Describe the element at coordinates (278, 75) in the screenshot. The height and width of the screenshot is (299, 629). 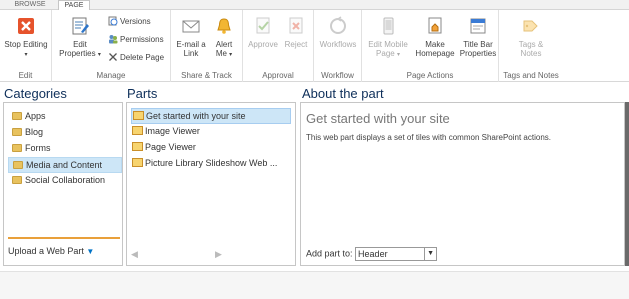
I see `group-label-approval: Approval` at that location.